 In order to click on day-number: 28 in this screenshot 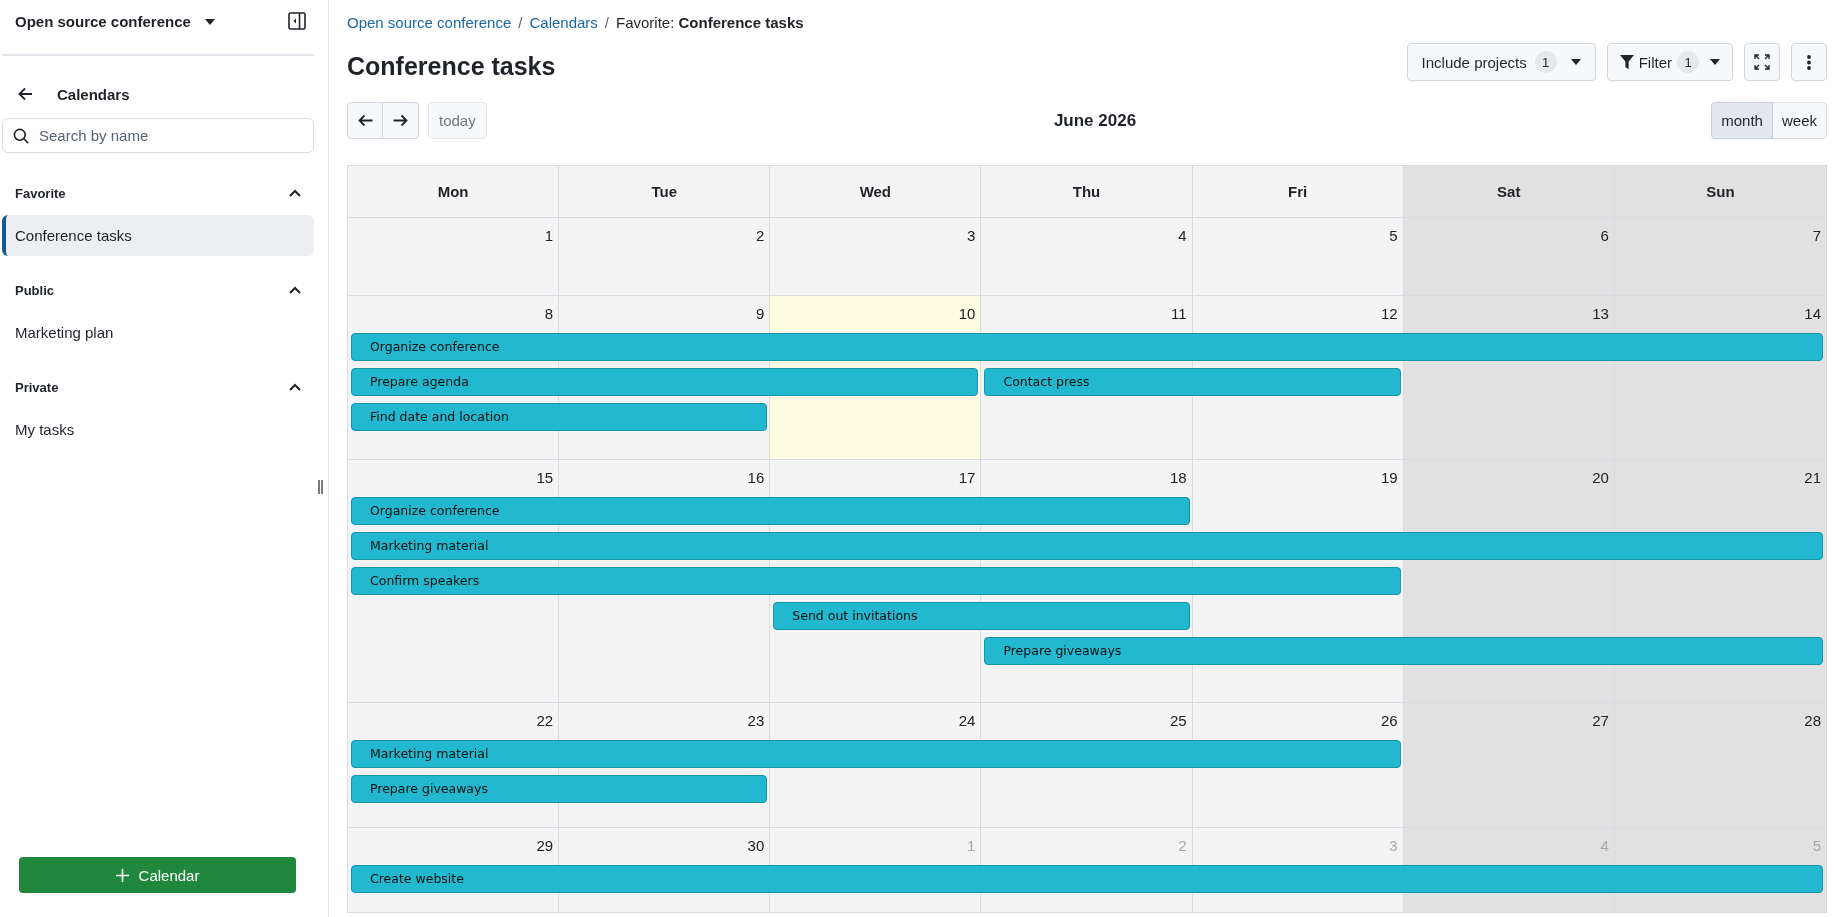, I will do `click(1812, 720)`.